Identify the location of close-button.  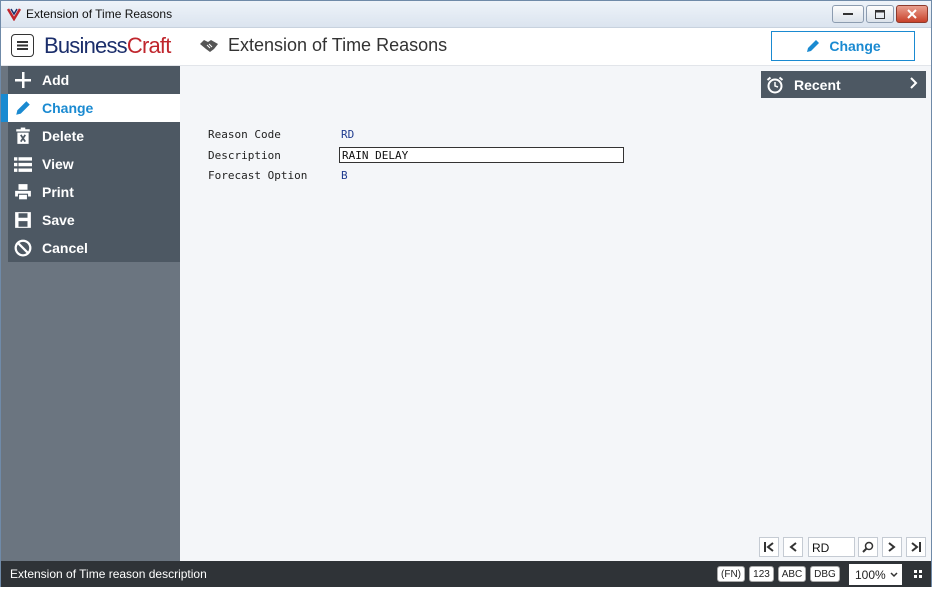
(912, 14).